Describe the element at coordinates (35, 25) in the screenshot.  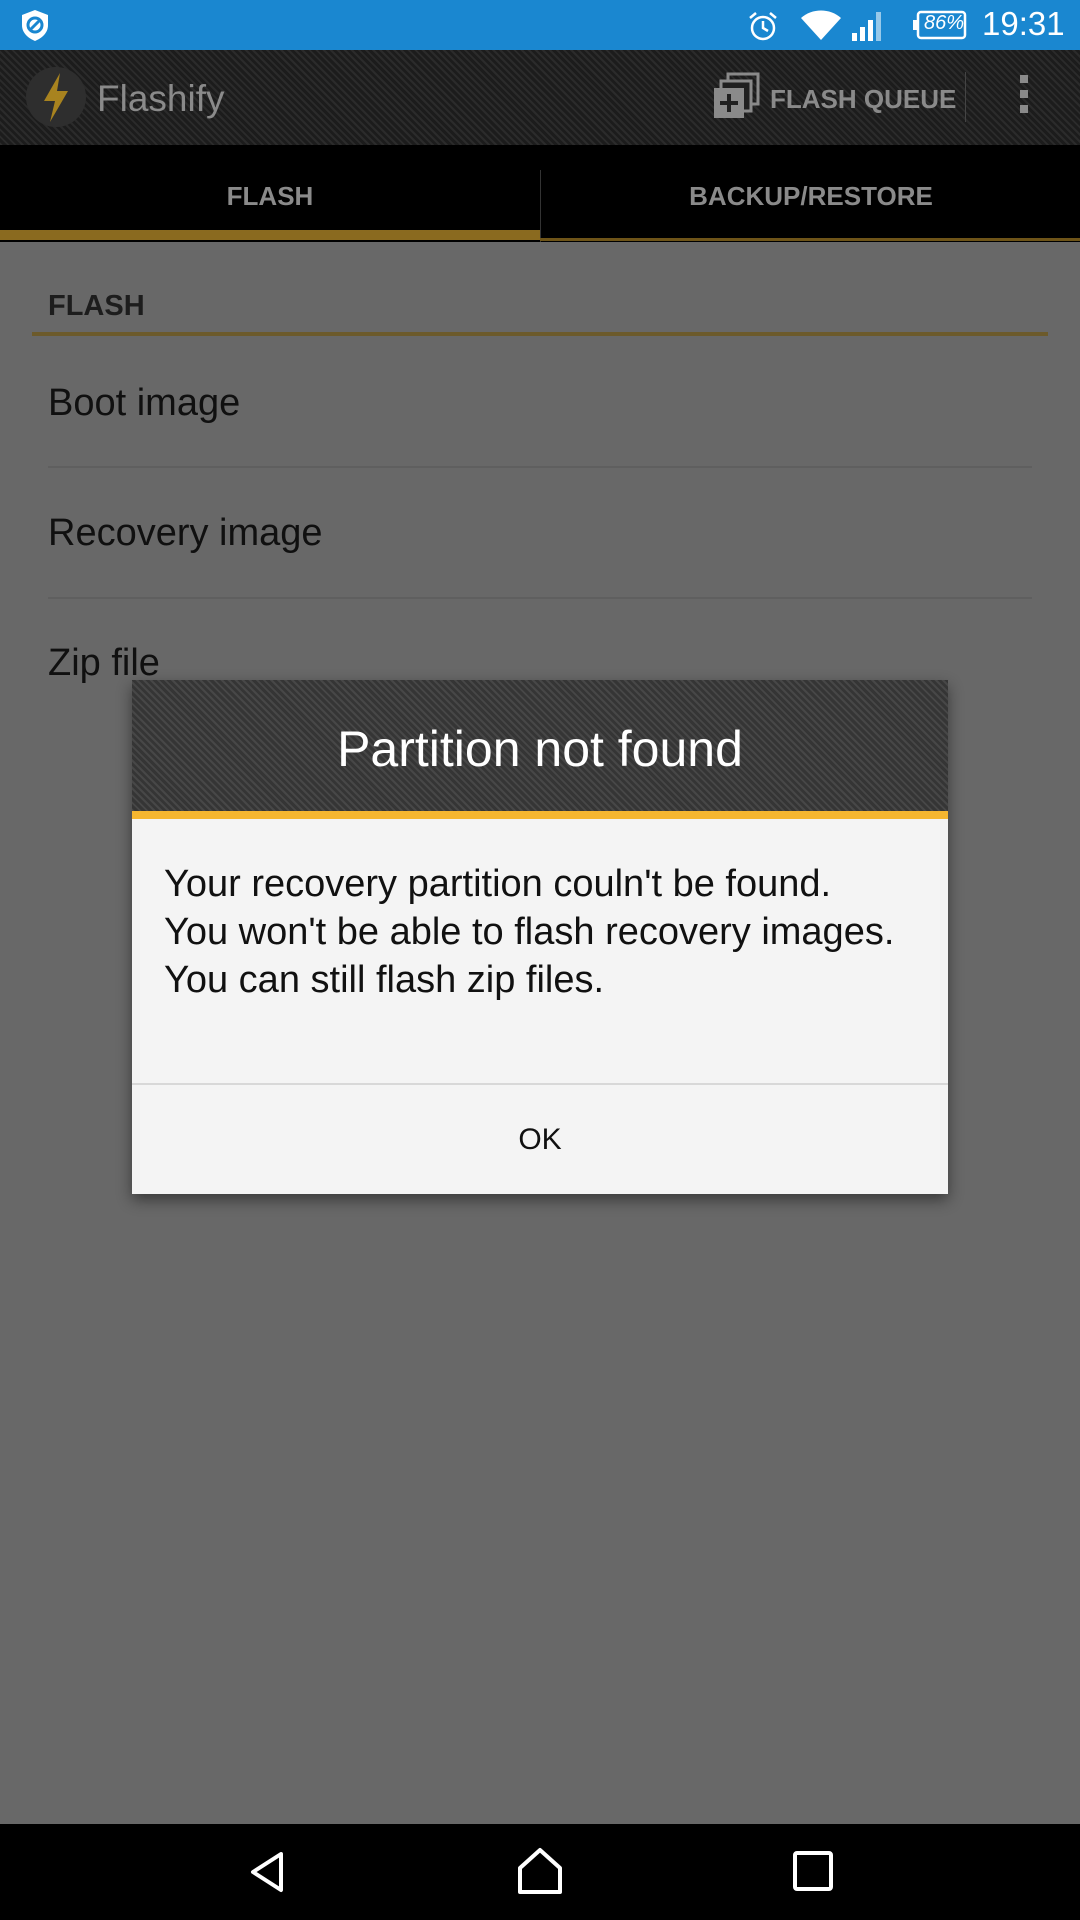
I see `shield-icon` at that location.